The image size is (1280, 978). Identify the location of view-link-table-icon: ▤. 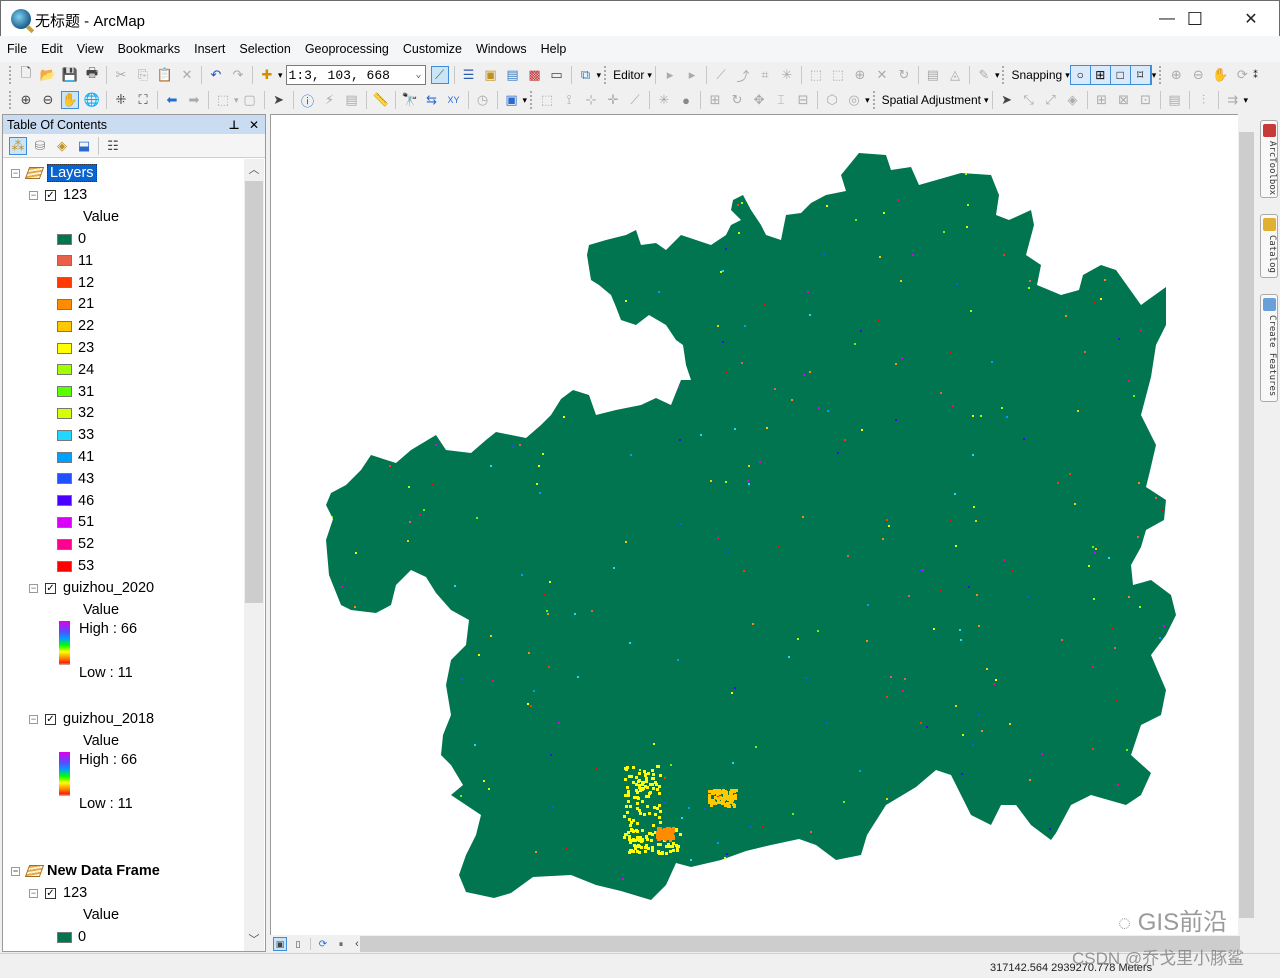
(1175, 100).